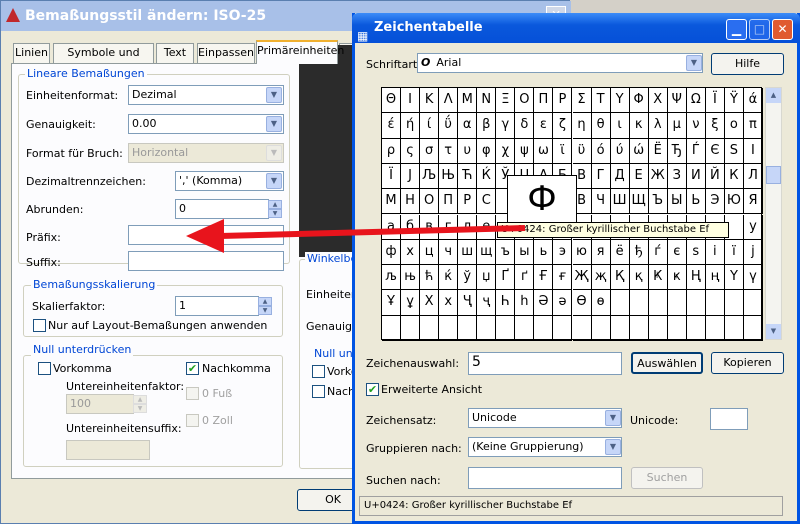  Describe the element at coordinates (696, 101) in the screenshot. I see `character-cell: Ω` at that location.